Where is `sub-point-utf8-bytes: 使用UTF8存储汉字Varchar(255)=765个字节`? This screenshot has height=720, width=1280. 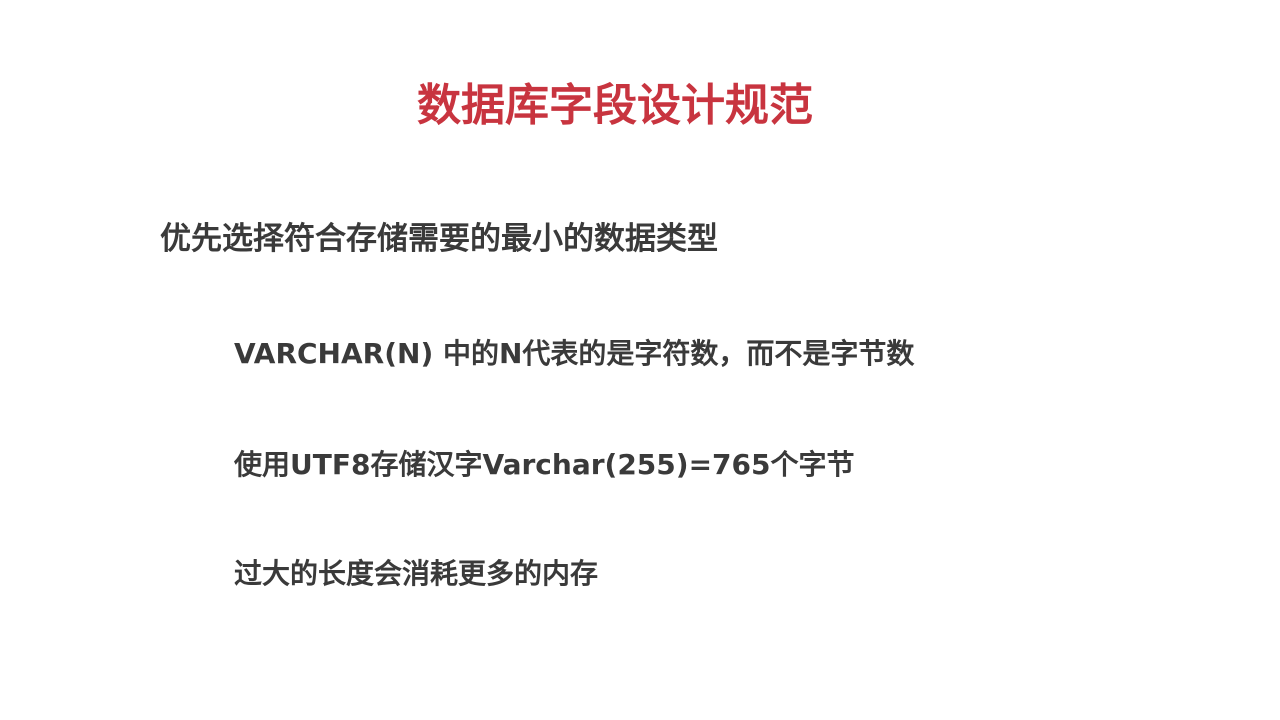
sub-point-utf8-bytes: 使用UTF8存储汉字Varchar(255)=765个字节 is located at coordinates (544, 464).